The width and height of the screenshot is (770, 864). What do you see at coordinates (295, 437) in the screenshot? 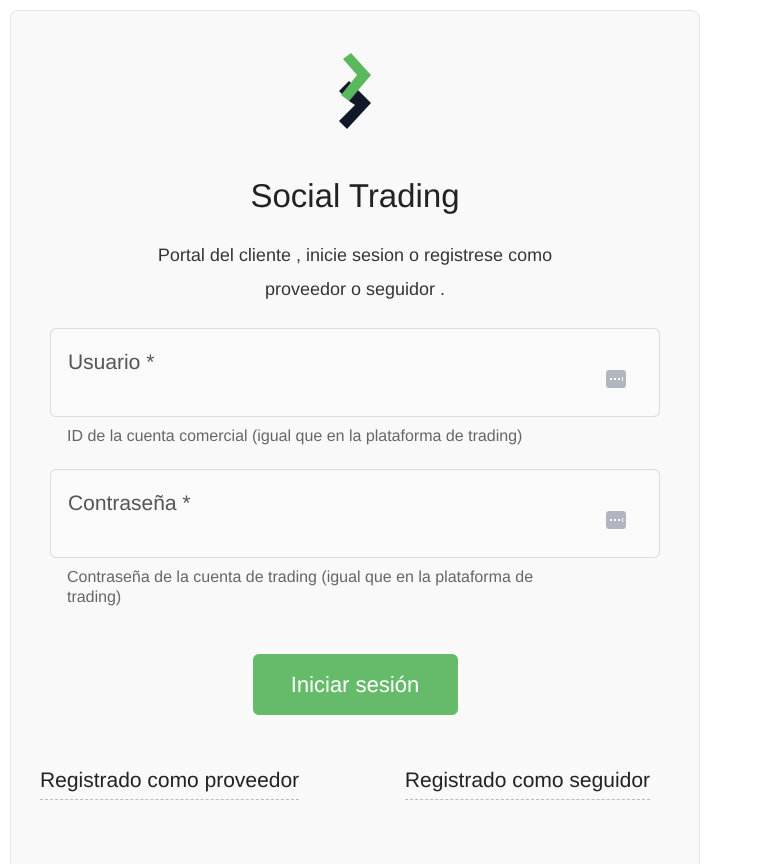
I see `field-hint: ID de la cuenta comercial (igual que en la plataforma de trading)` at bounding box center [295, 437].